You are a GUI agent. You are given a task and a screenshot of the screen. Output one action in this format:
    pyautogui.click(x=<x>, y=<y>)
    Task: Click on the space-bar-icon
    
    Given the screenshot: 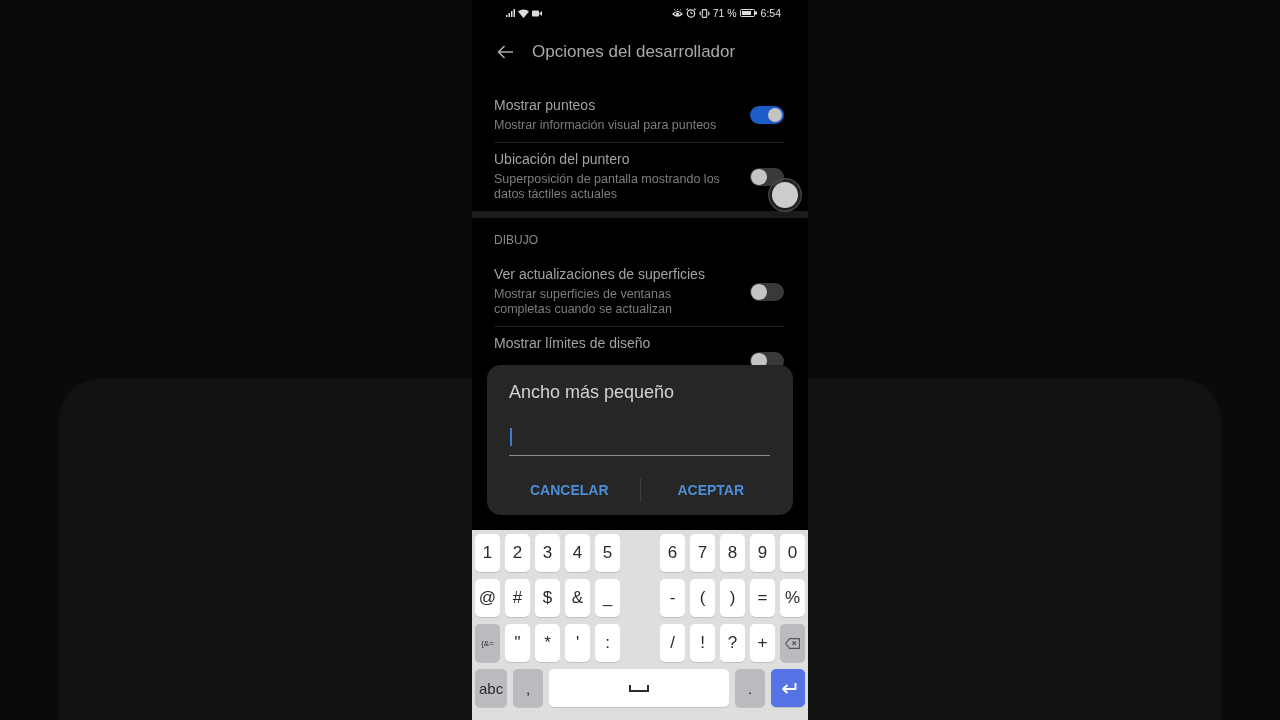 What is the action you would take?
    pyautogui.click(x=639, y=688)
    